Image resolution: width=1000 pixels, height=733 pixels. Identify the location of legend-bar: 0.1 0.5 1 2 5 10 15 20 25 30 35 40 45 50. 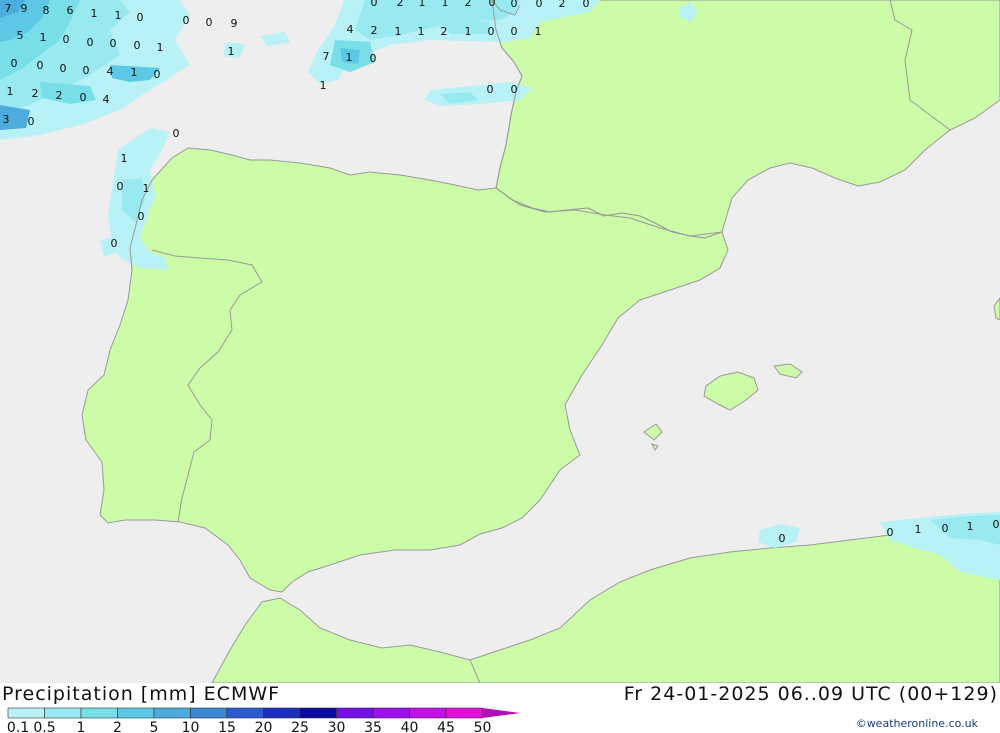
(264, 720).